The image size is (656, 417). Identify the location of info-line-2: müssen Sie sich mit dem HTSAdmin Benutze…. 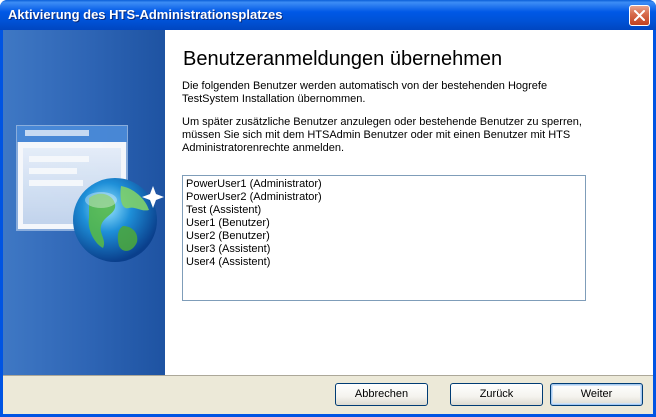
(376, 135).